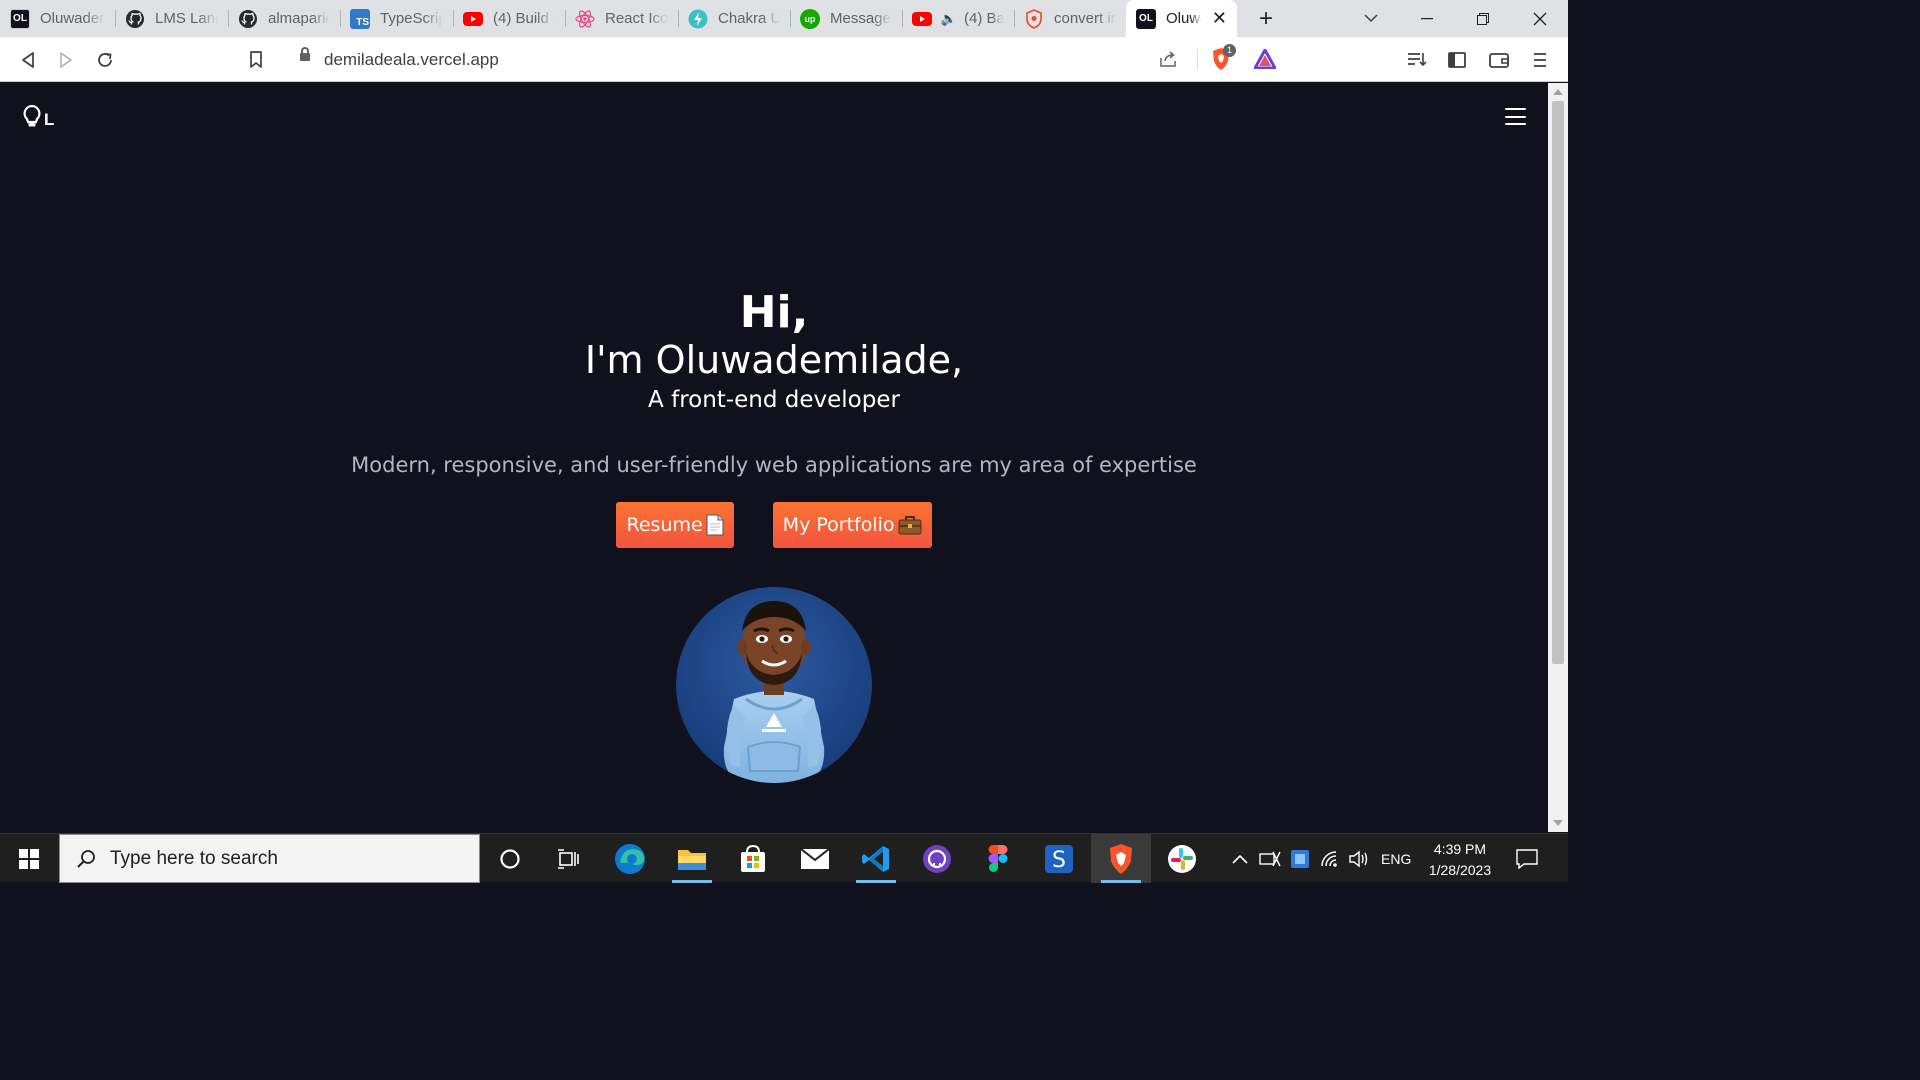 The width and height of the screenshot is (1920, 1080). I want to click on simplenote-icon: S, so click(1059, 858).